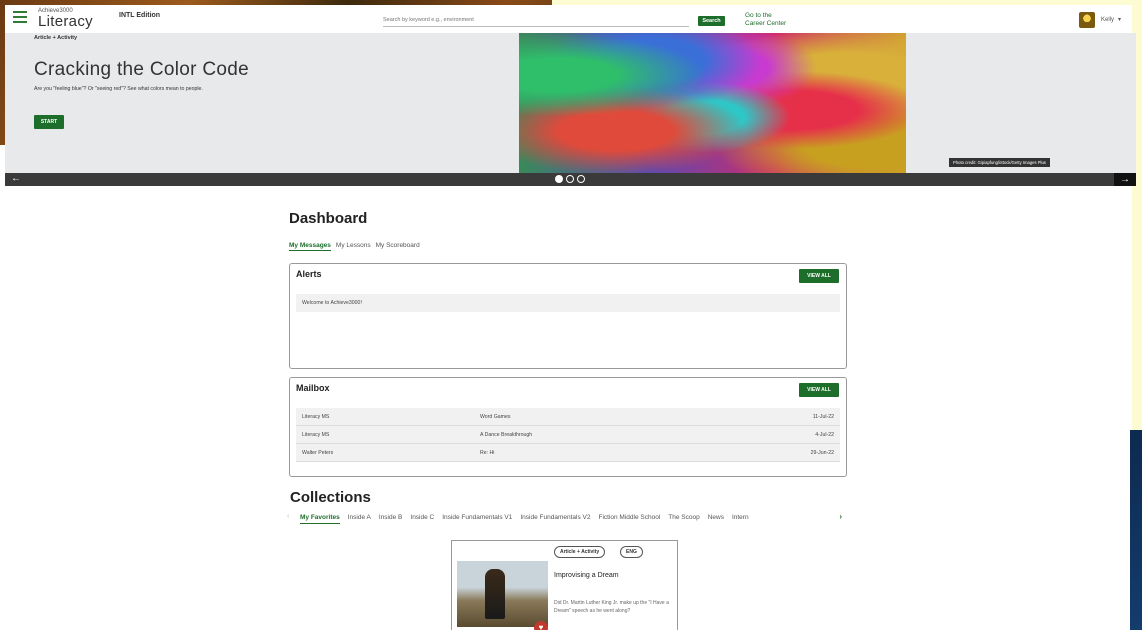  Describe the element at coordinates (631, 552) in the screenshot. I see `tag-language: ENG` at that location.